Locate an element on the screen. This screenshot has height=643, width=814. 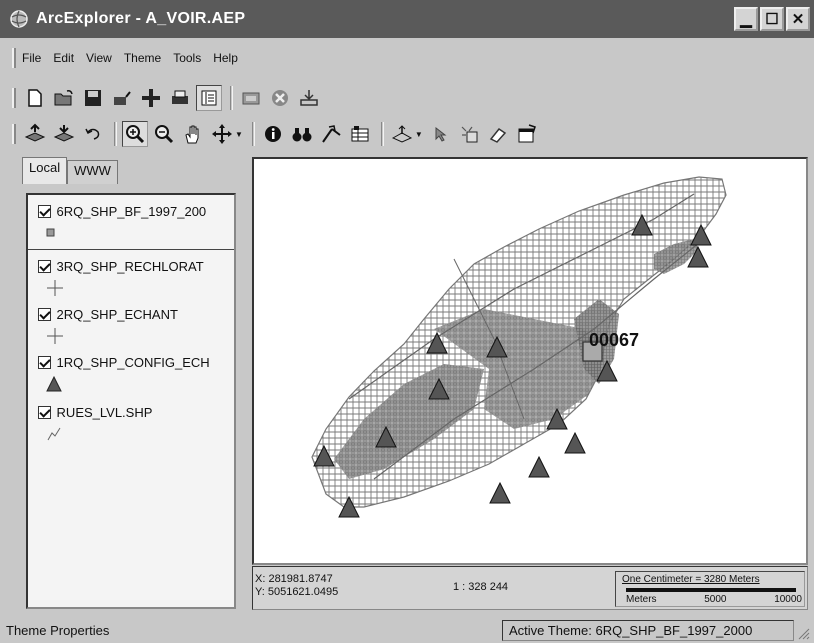
scale-tick: 5000 is located at coordinates (715, 599).